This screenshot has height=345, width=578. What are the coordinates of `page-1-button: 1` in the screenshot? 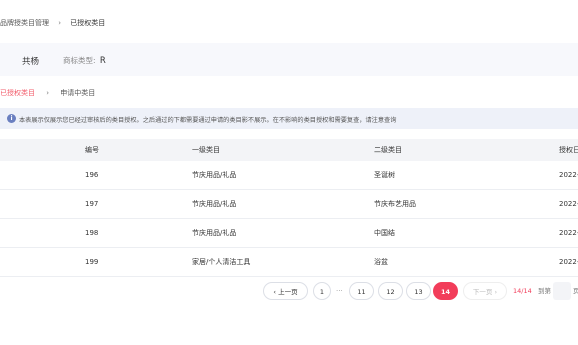 It's located at (322, 291).